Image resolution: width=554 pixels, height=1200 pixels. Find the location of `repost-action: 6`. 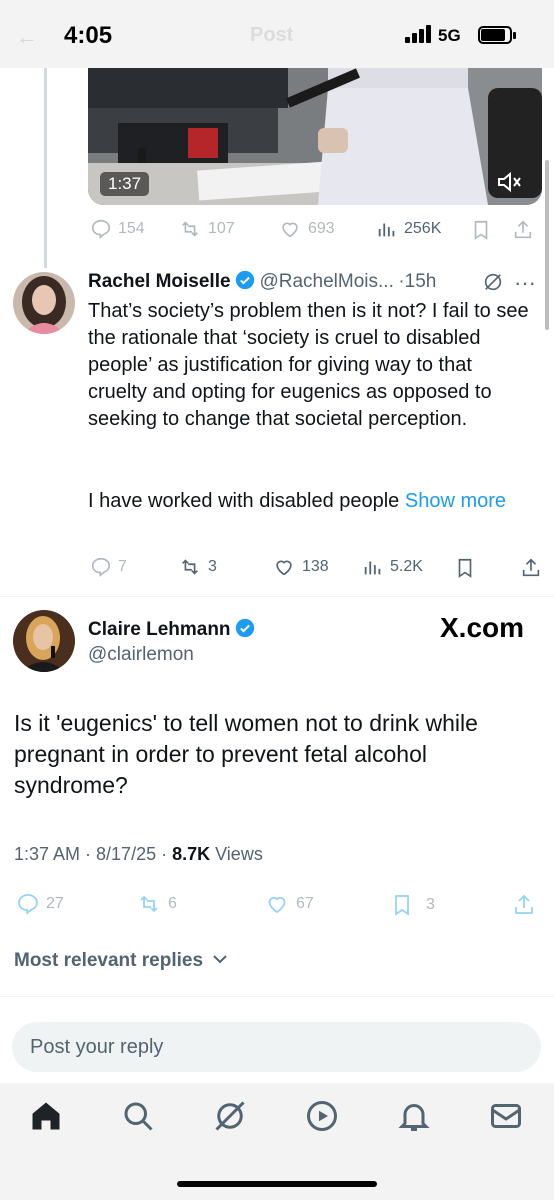

repost-action: 6 is located at coordinates (156, 904).